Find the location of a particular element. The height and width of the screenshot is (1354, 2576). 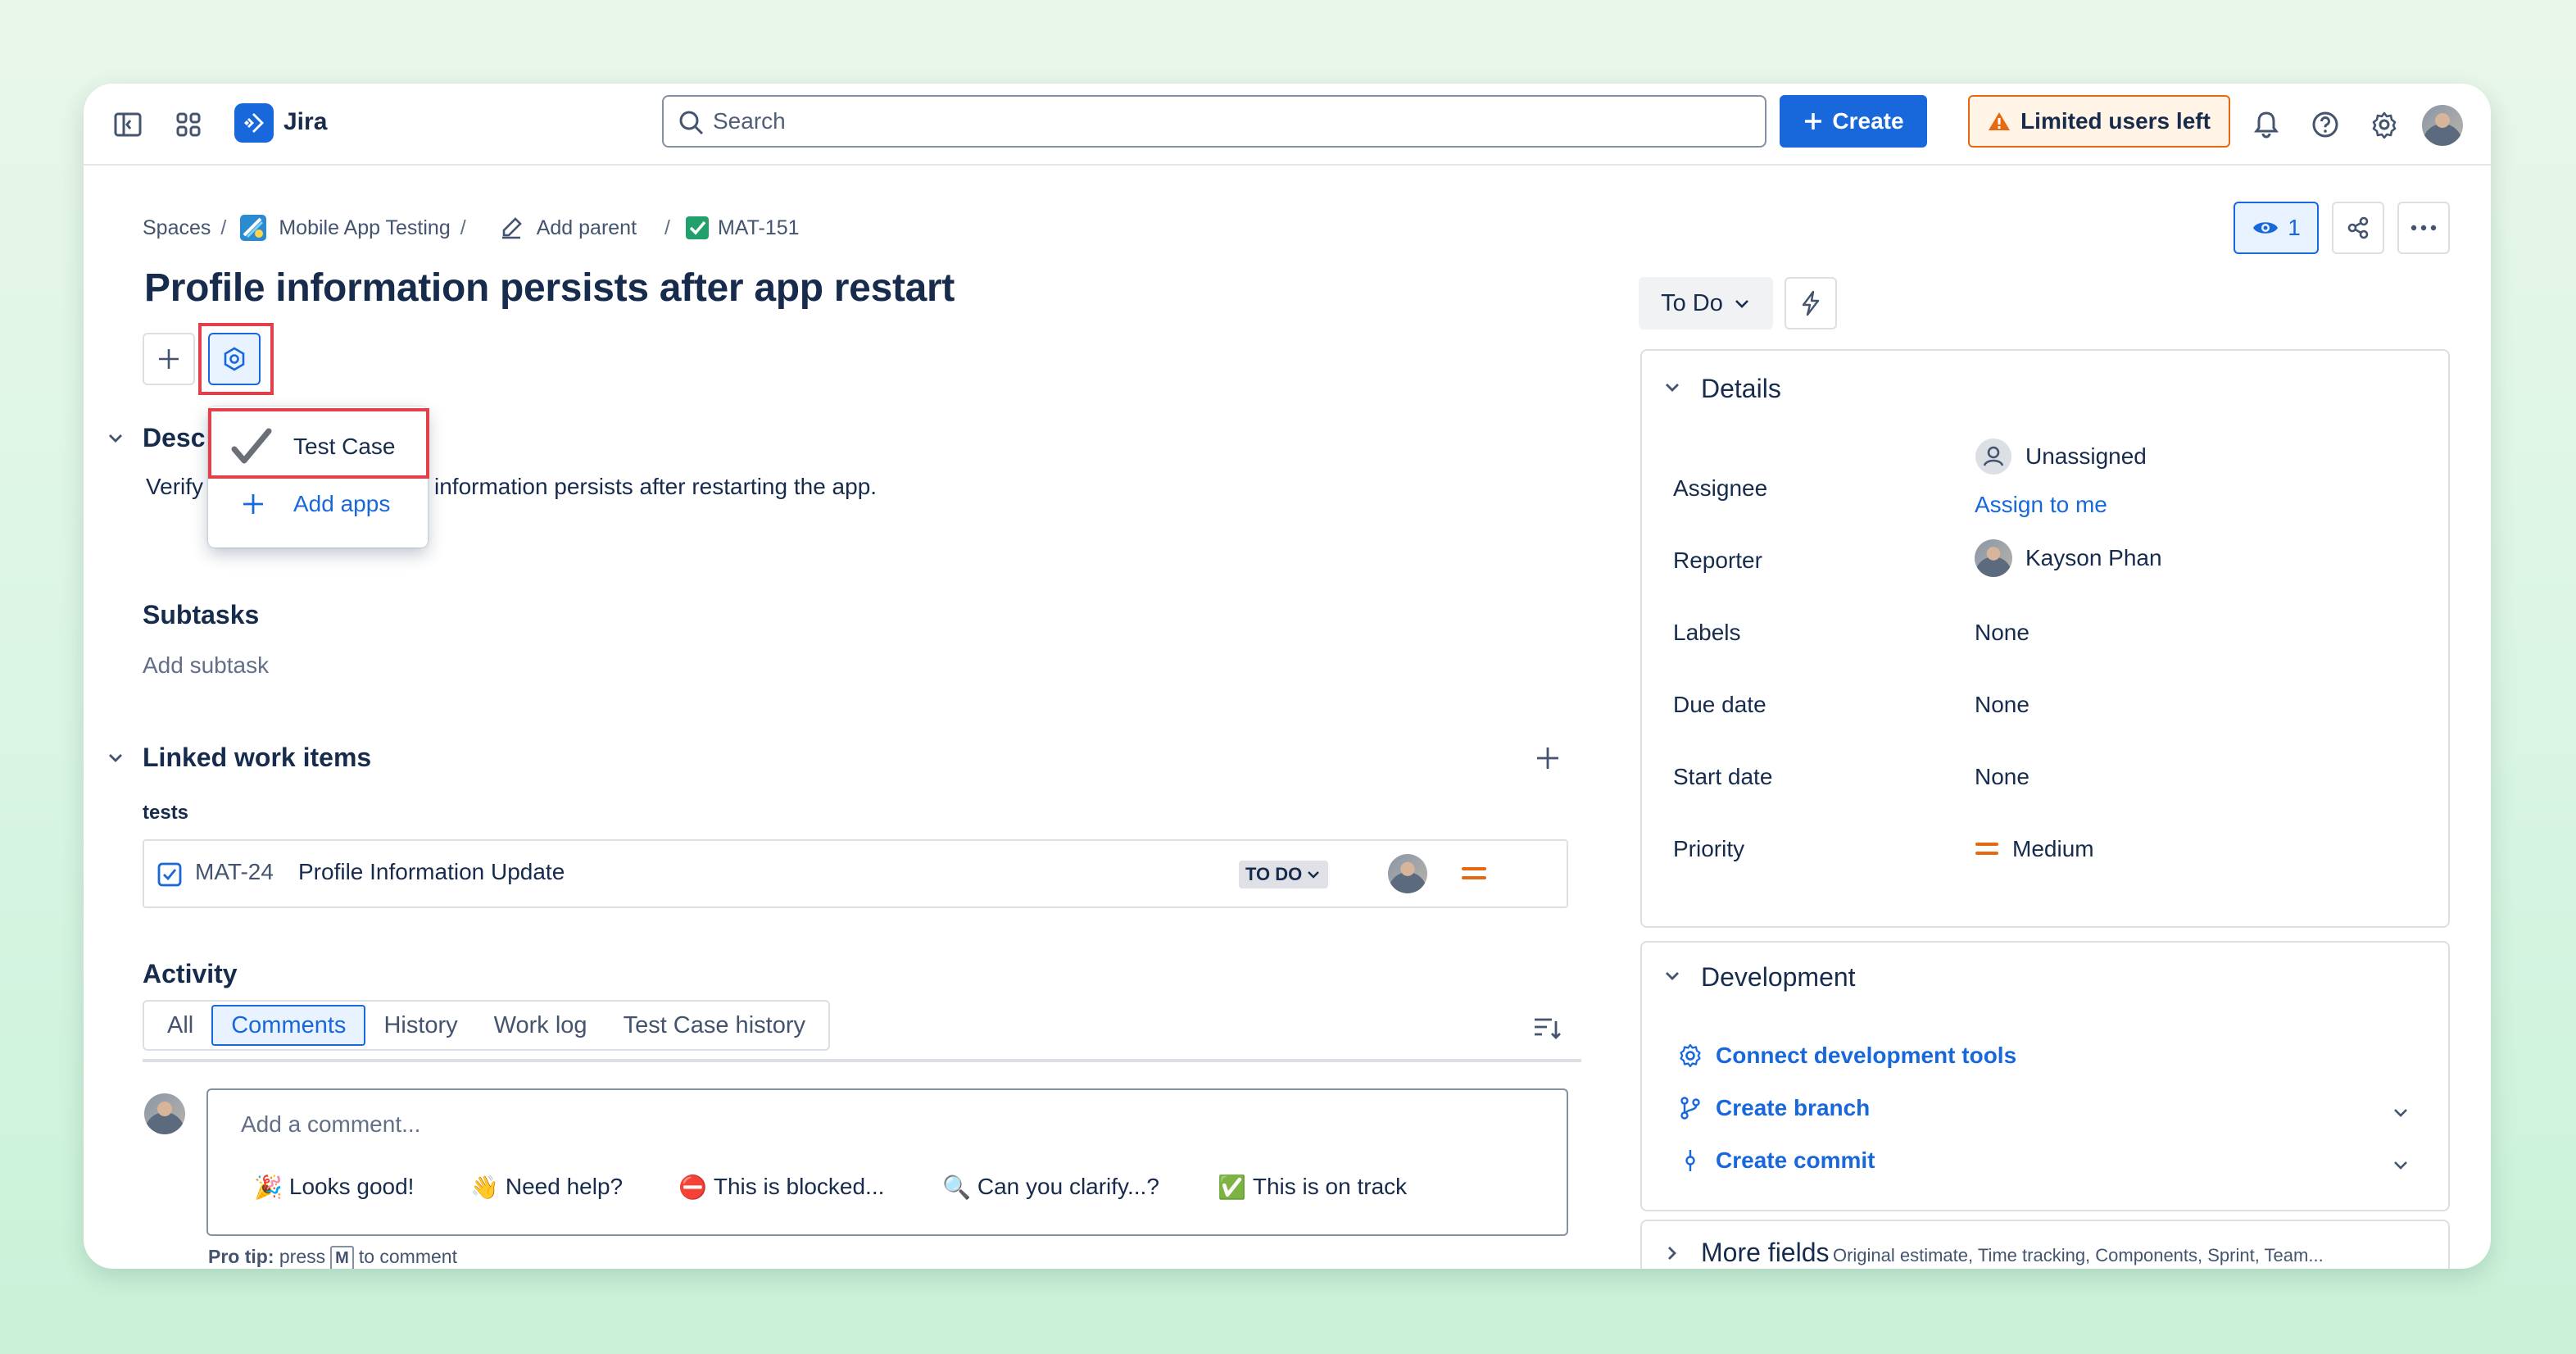

reporter-value: Kayson Phan is located at coordinates (2068, 558).